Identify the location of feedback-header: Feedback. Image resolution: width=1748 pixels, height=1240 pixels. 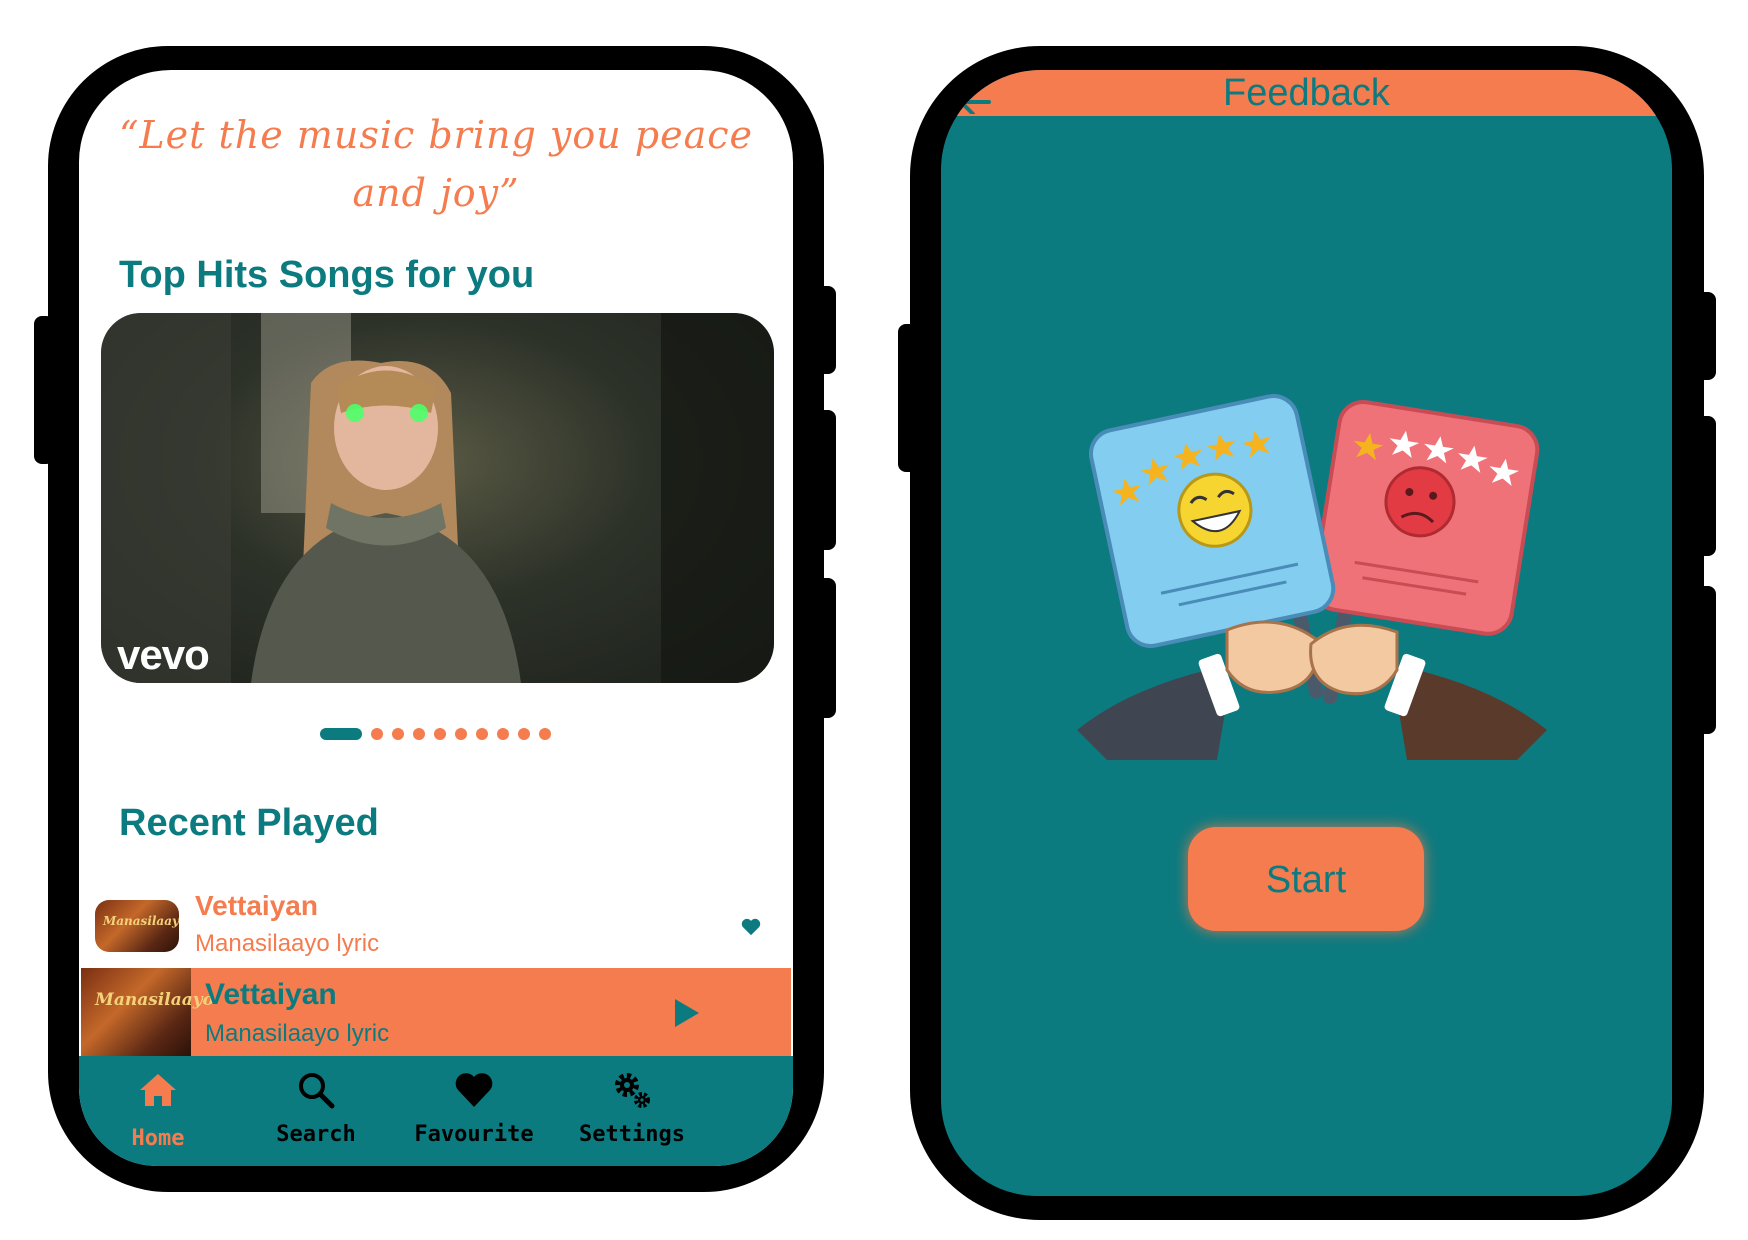
(1306, 93).